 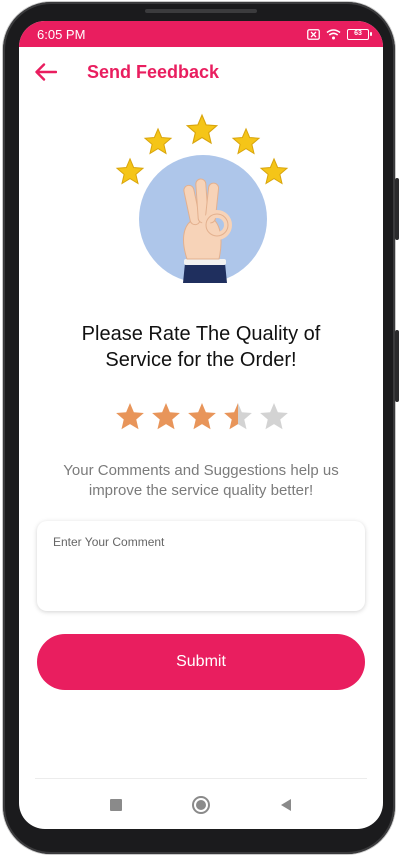 I want to click on back-icon, so click(x=286, y=805).